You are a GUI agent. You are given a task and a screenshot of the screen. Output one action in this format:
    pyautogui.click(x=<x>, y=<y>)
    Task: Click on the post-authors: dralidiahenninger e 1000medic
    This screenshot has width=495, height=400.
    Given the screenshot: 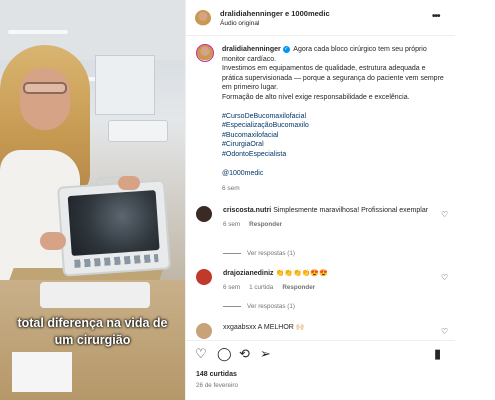 What is the action you would take?
    pyautogui.click(x=275, y=13)
    